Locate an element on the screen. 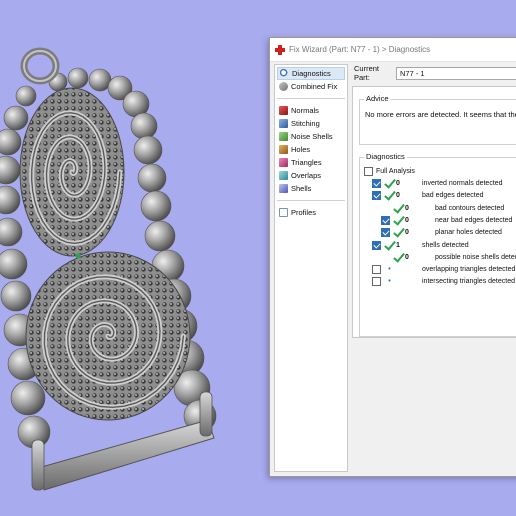 This screenshot has width=516, height=516. noise-shells-icon is located at coordinates (283, 136).